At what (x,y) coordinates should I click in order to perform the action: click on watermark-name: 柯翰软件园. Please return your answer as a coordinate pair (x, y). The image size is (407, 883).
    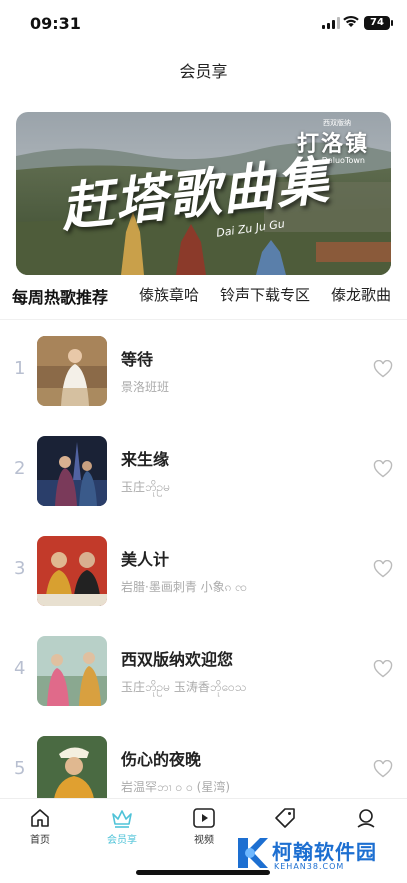
    Looking at the image, I should click on (324, 852).